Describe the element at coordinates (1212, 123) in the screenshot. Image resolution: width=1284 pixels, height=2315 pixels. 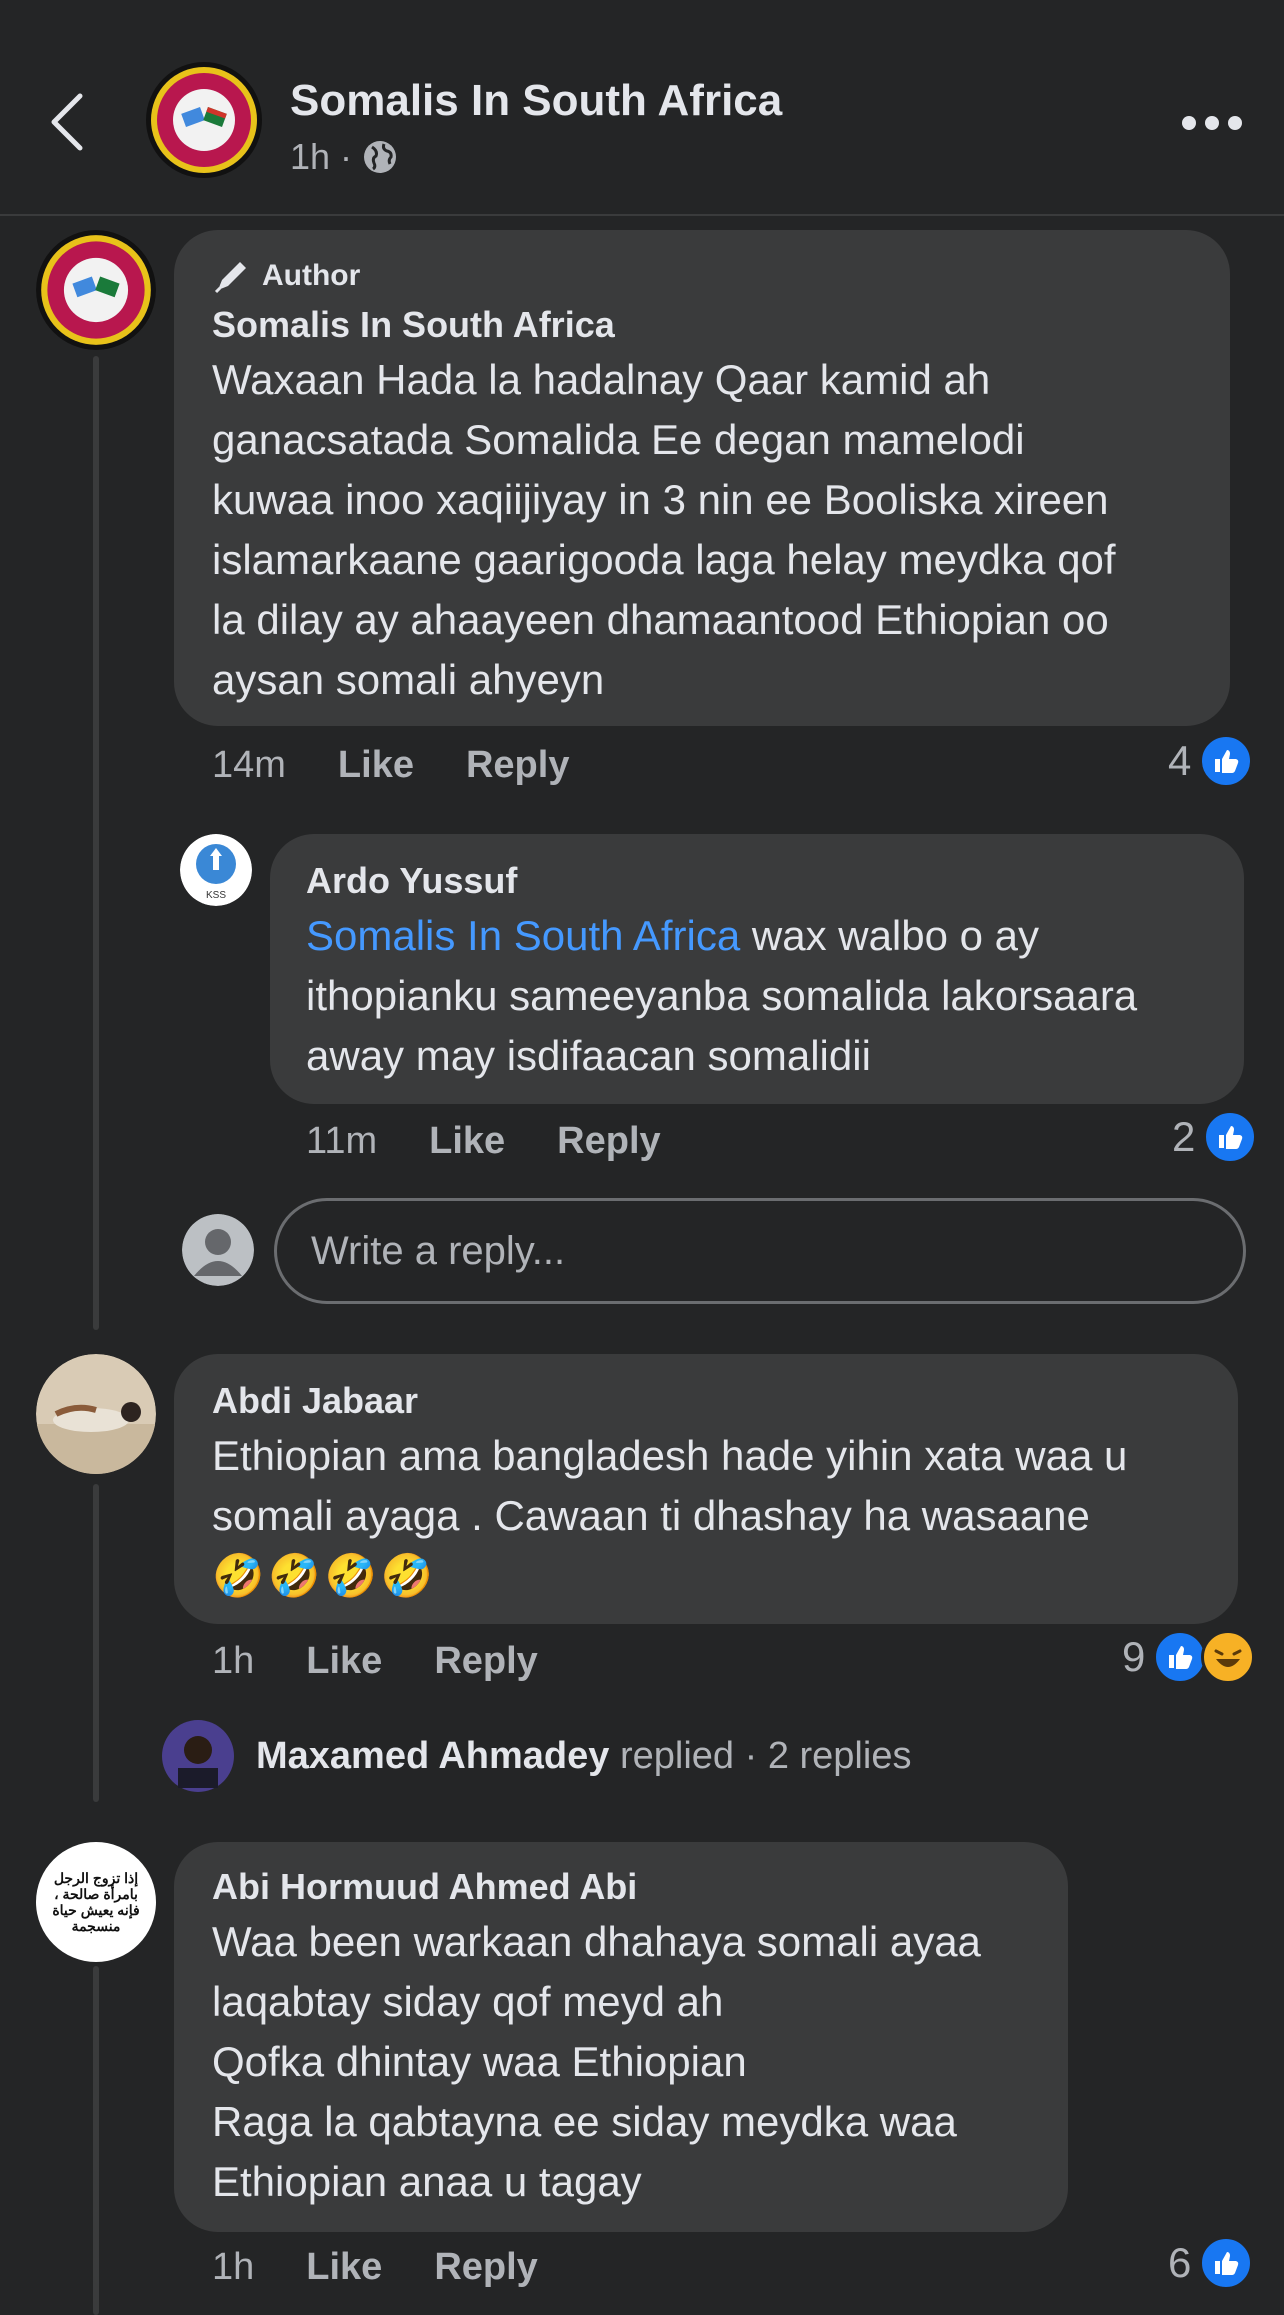
I see `more-options-icon` at that location.